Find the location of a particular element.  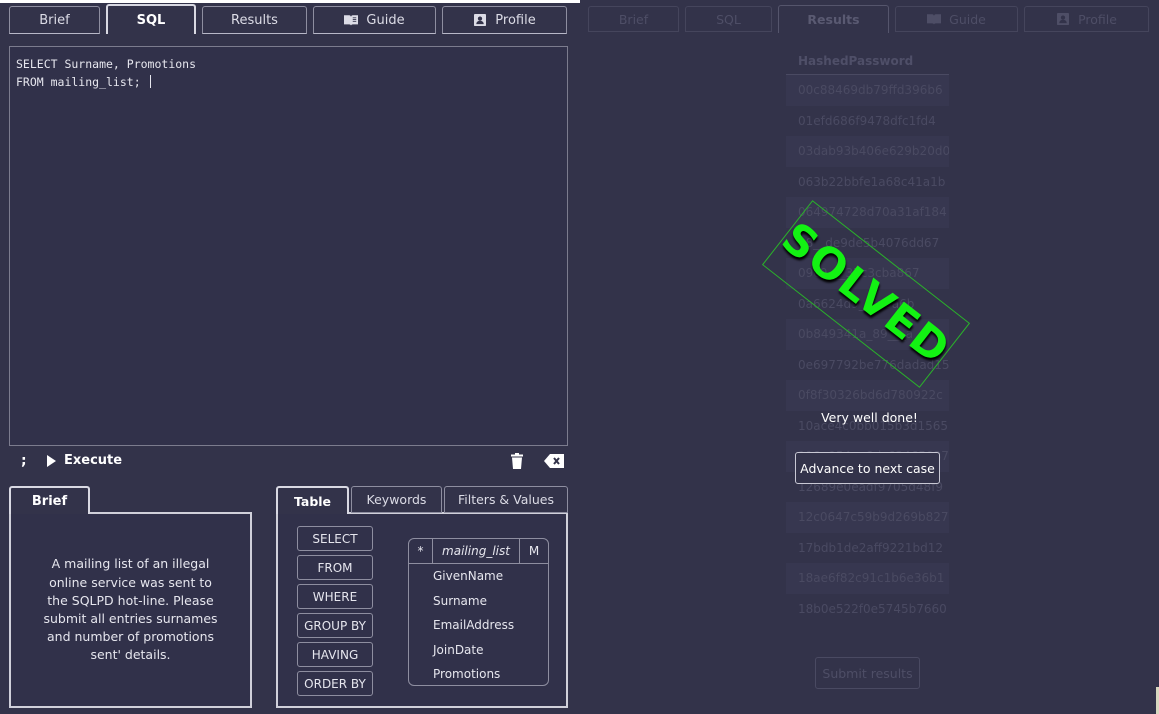

table-m-button: M is located at coordinates (534, 551).